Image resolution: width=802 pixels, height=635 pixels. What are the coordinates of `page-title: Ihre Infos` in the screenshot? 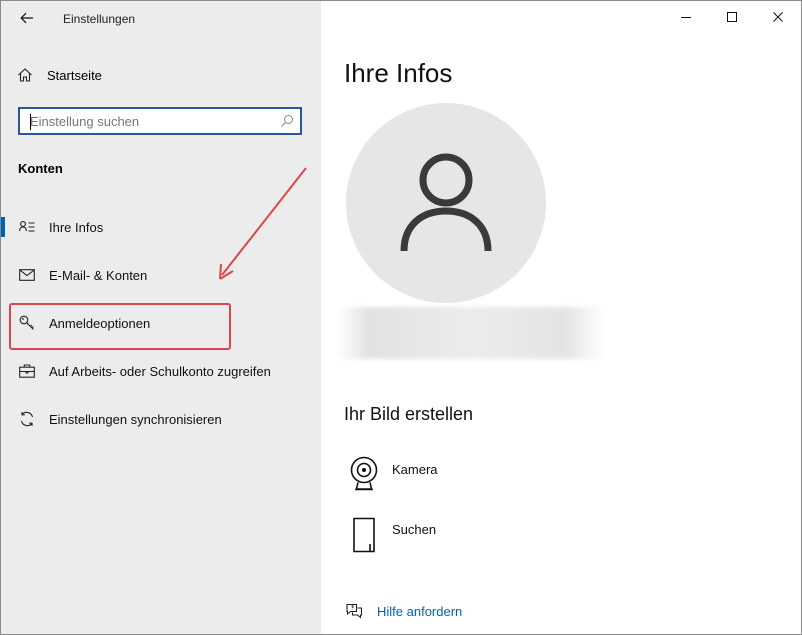 It's located at (398, 73).